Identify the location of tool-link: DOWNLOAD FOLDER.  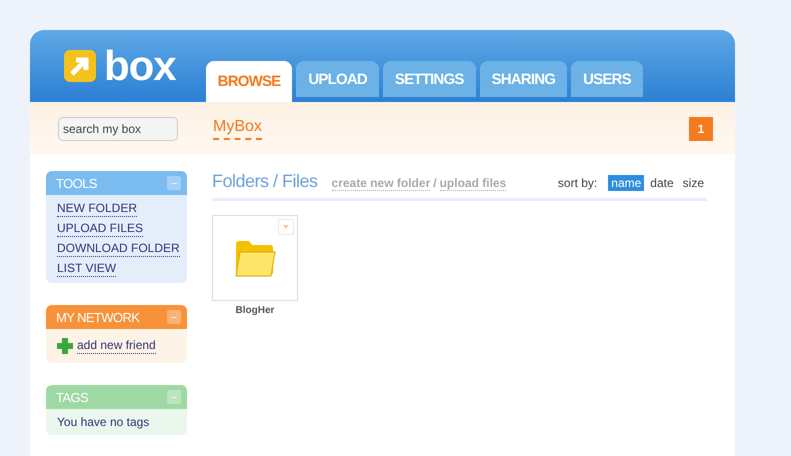
(118, 249).